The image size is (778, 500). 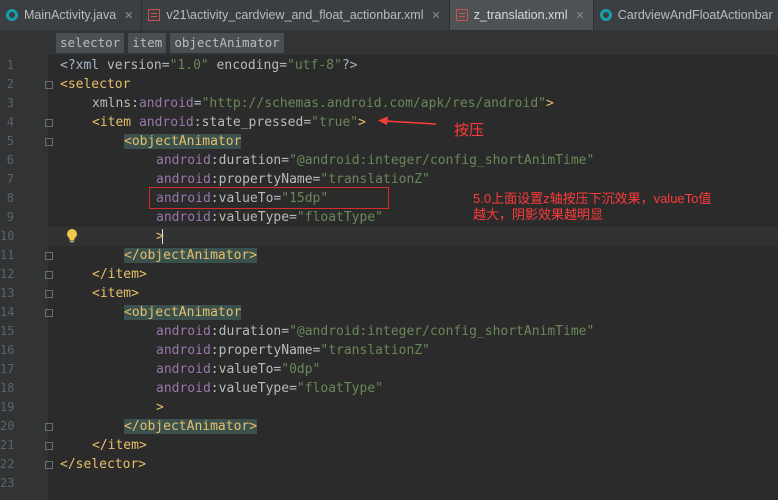 What do you see at coordinates (10, 160) in the screenshot?
I see `line-number: 6` at bounding box center [10, 160].